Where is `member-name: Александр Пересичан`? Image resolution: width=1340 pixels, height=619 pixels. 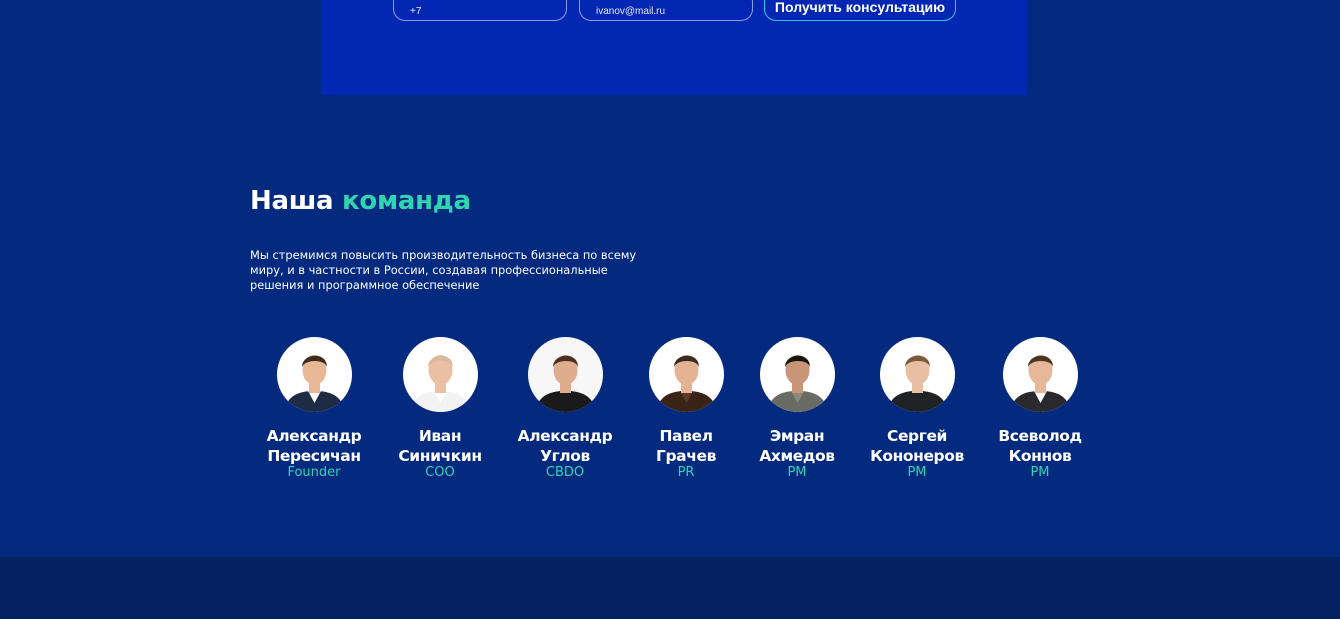 member-name: Александр Пересичан is located at coordinates (314, 446).